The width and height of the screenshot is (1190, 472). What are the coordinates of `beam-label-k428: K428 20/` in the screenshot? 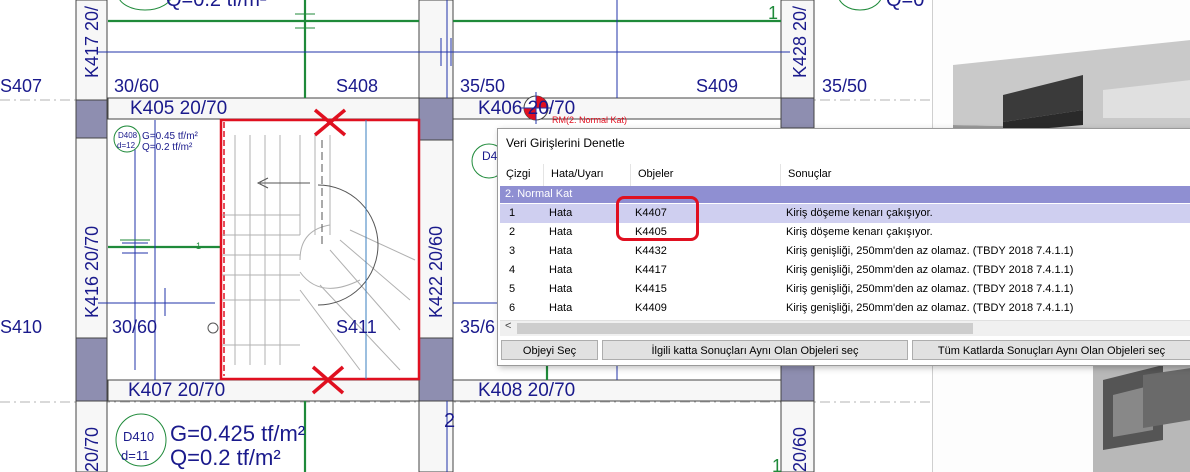 It's located at (800, 42).